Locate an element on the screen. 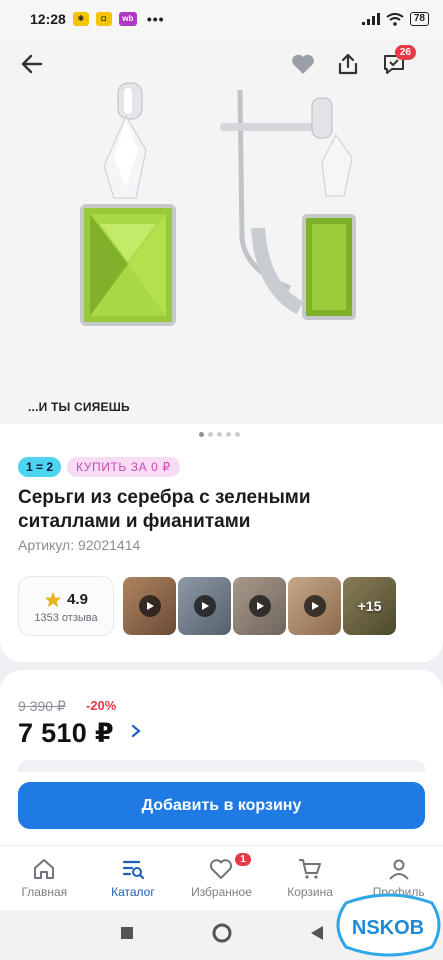  back-button is located at coordinates (32, 64).